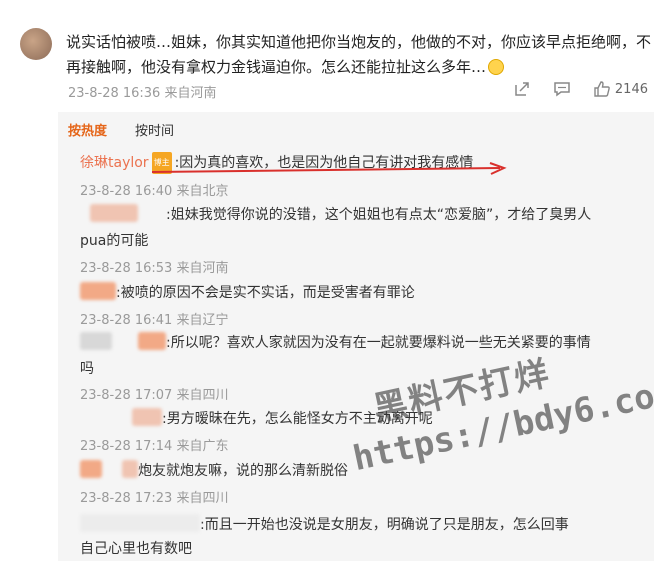 The image size is (660, 561). What do you see at coordinates (154, 268) in the screenshot?
I see `comment-meta: 23-8-28 16:53 来自河南` at bounding box center [154, 268].